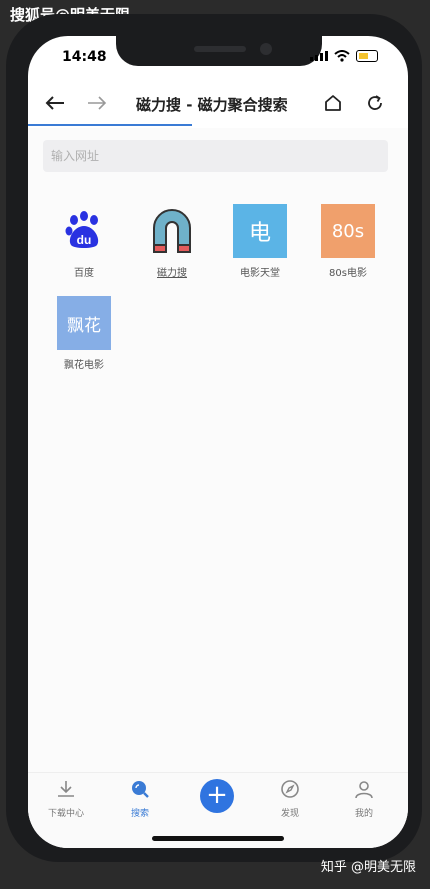 The width and height of the screenshot is (430, 889). What do you see at coordinates (215, 156) in the screenshot?
I see `address-input` at bounding box center [215, 156].